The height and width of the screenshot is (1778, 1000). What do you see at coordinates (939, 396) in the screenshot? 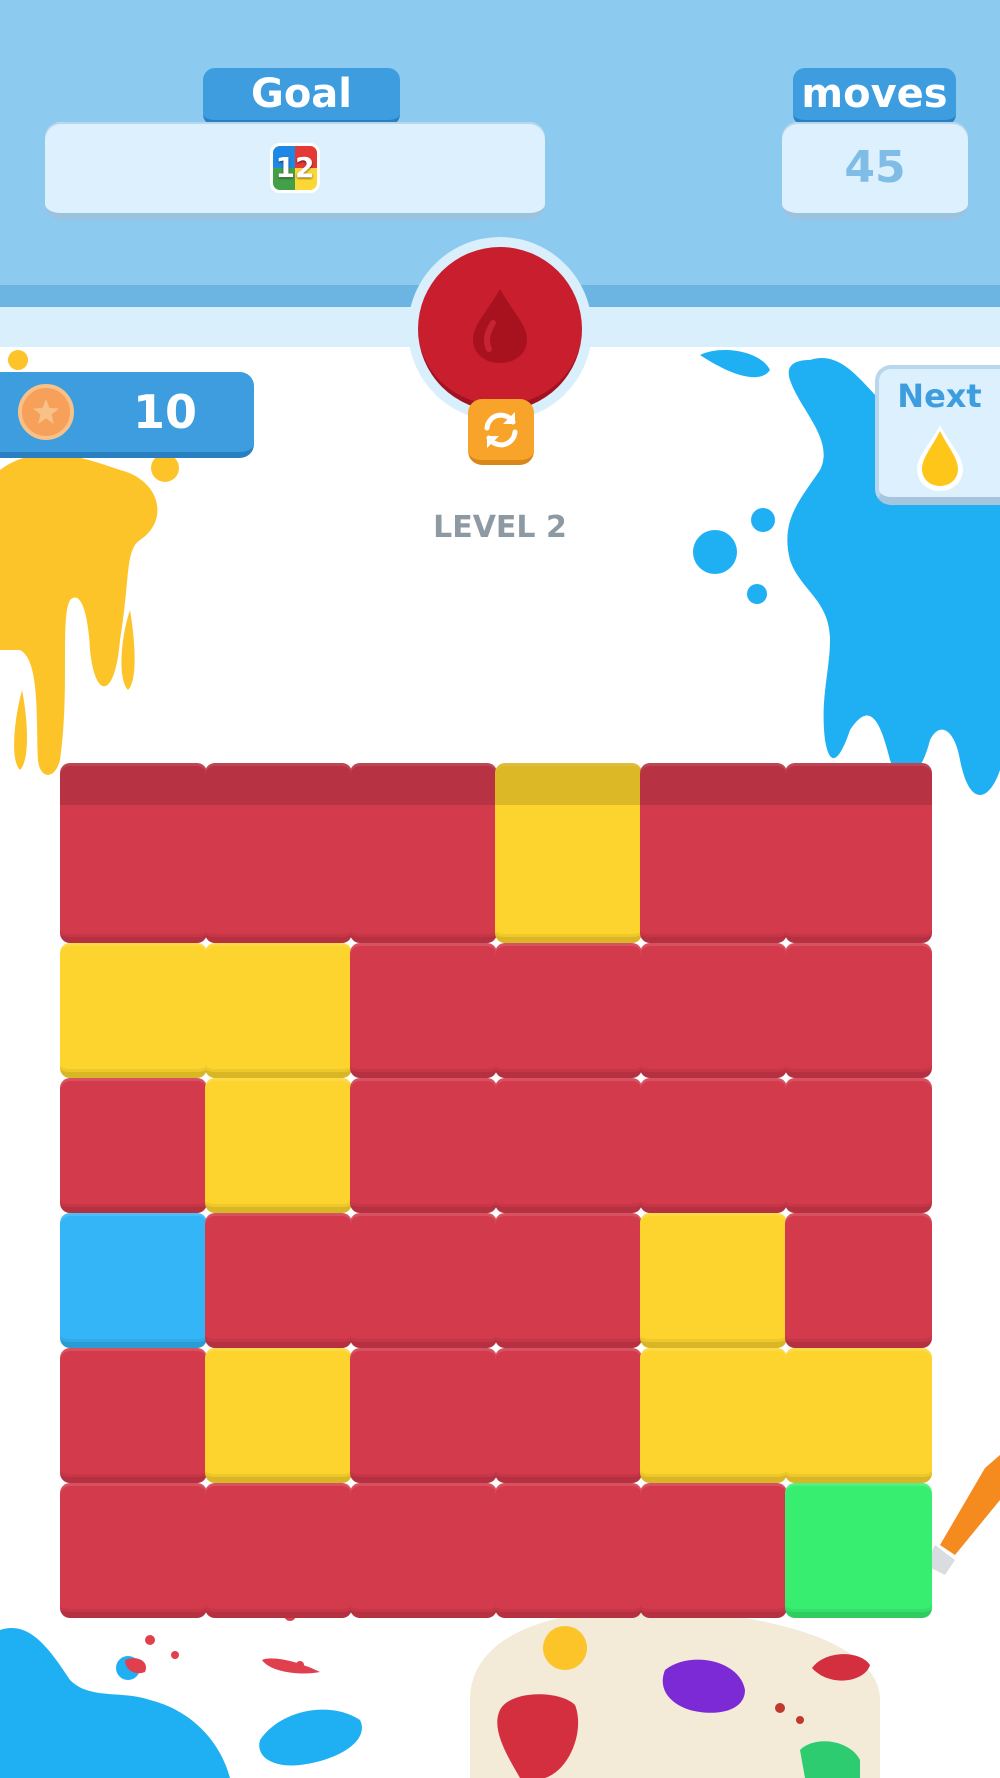
I see `next-label: Next` at bounding box center [939, 396].